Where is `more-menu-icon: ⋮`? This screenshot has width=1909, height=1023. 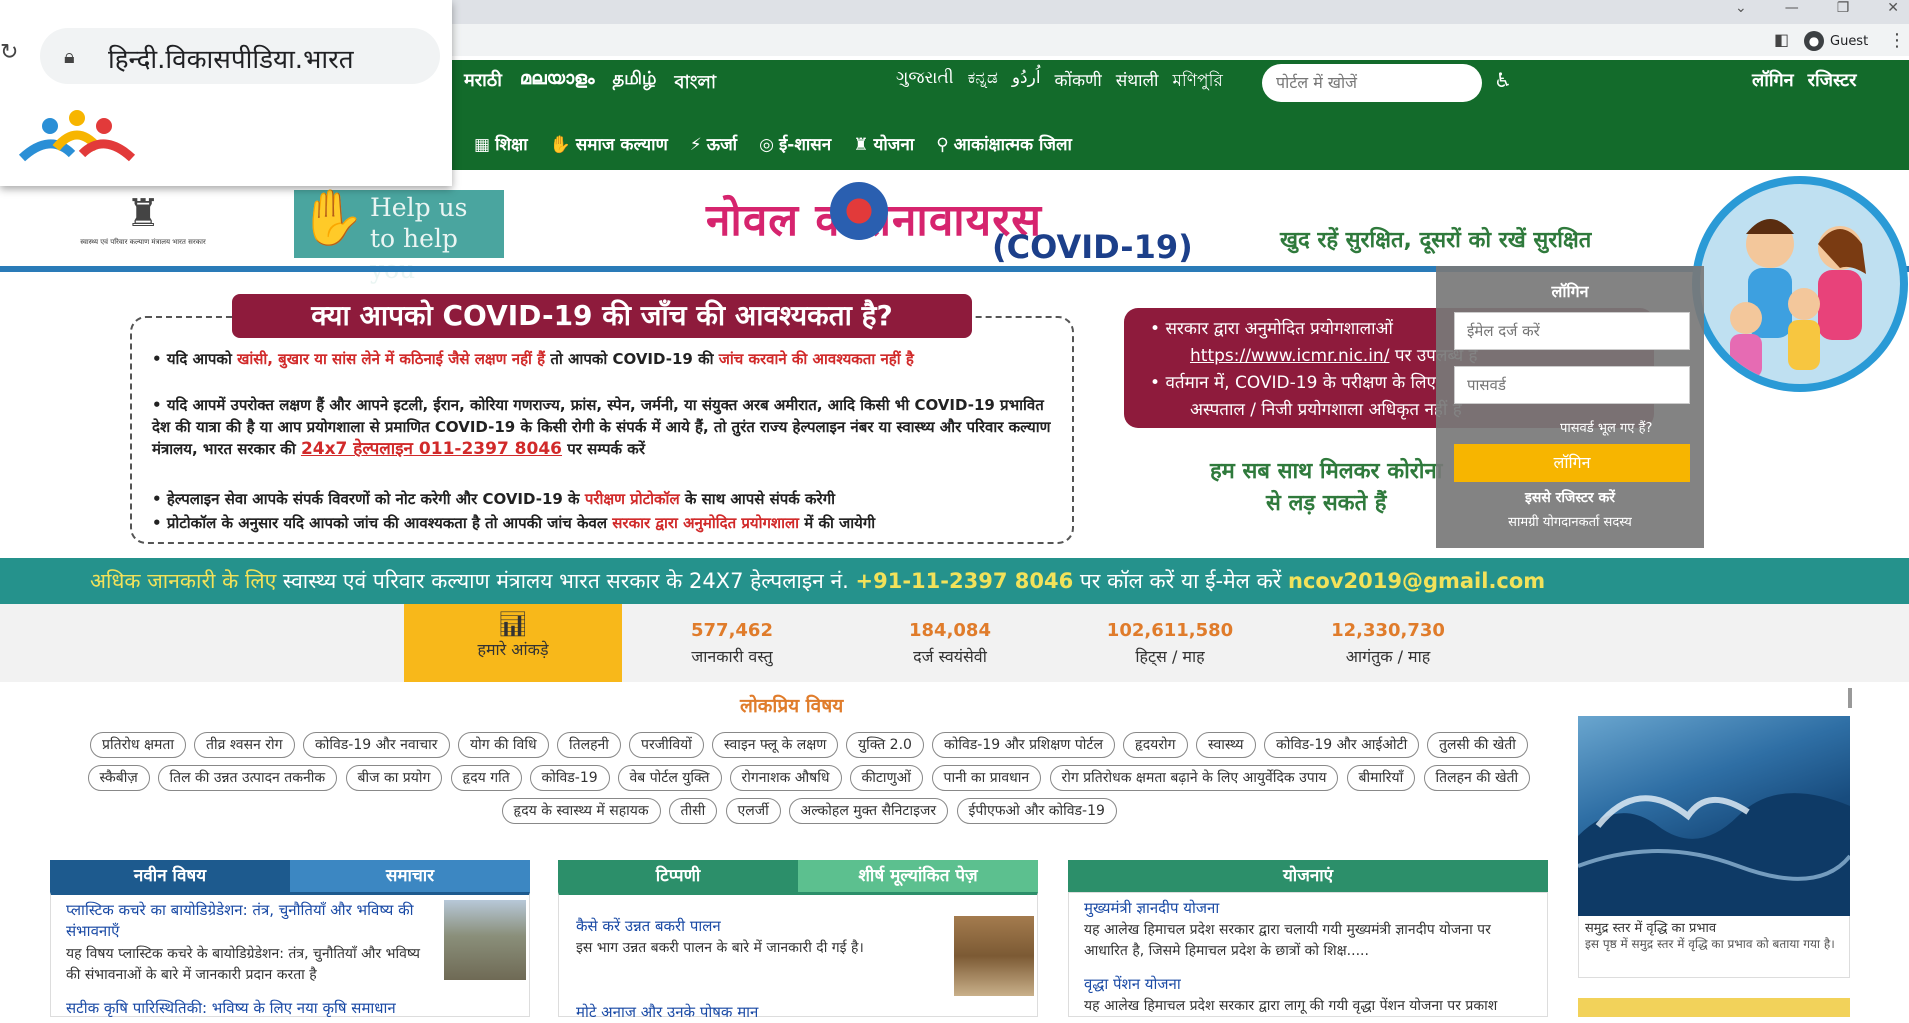
more-menu-icon: ⋮ is located at coordinates (1897, 40).